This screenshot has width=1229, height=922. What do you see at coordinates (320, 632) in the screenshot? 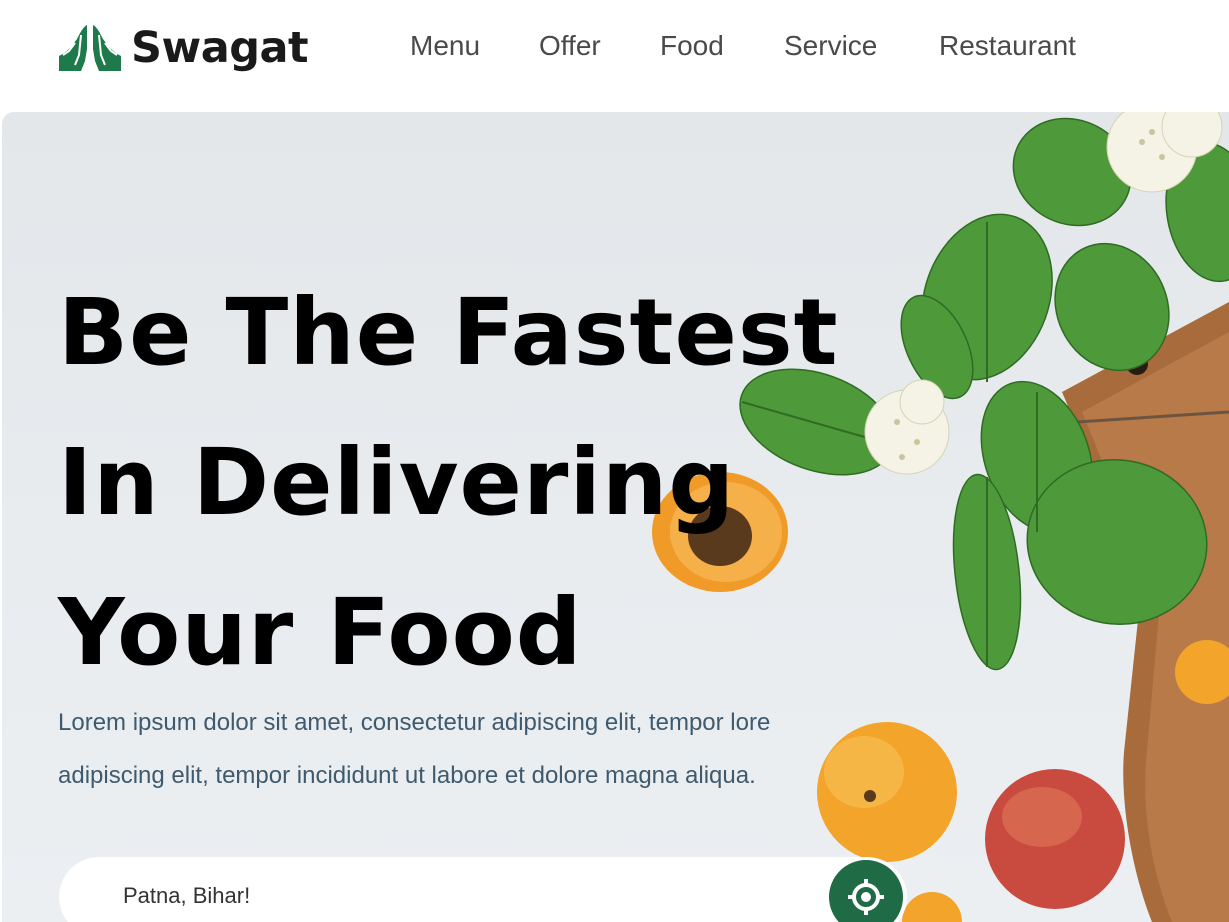
I see `headline-line-3: Your Food` at bounding box center [320, 632].